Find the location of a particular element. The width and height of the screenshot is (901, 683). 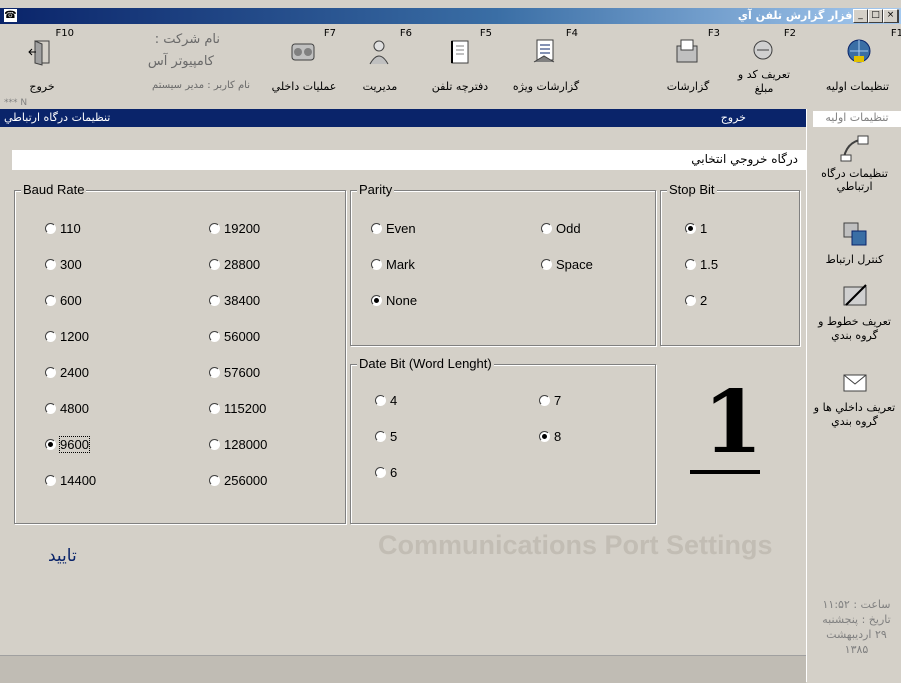

shortcut-key: F1 is located at coordinates (895, 33).